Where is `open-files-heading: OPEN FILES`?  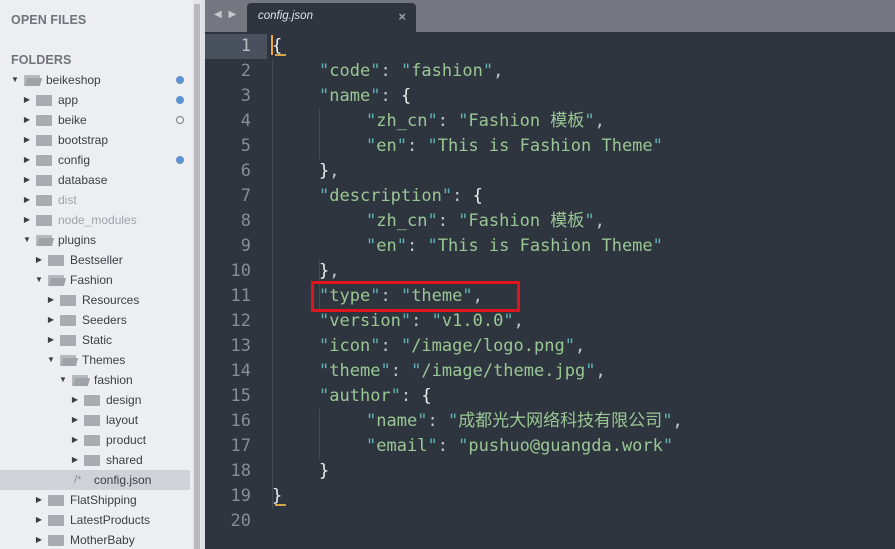 open-files-heading: OPEN FILES is located at coordinates (49, 20).